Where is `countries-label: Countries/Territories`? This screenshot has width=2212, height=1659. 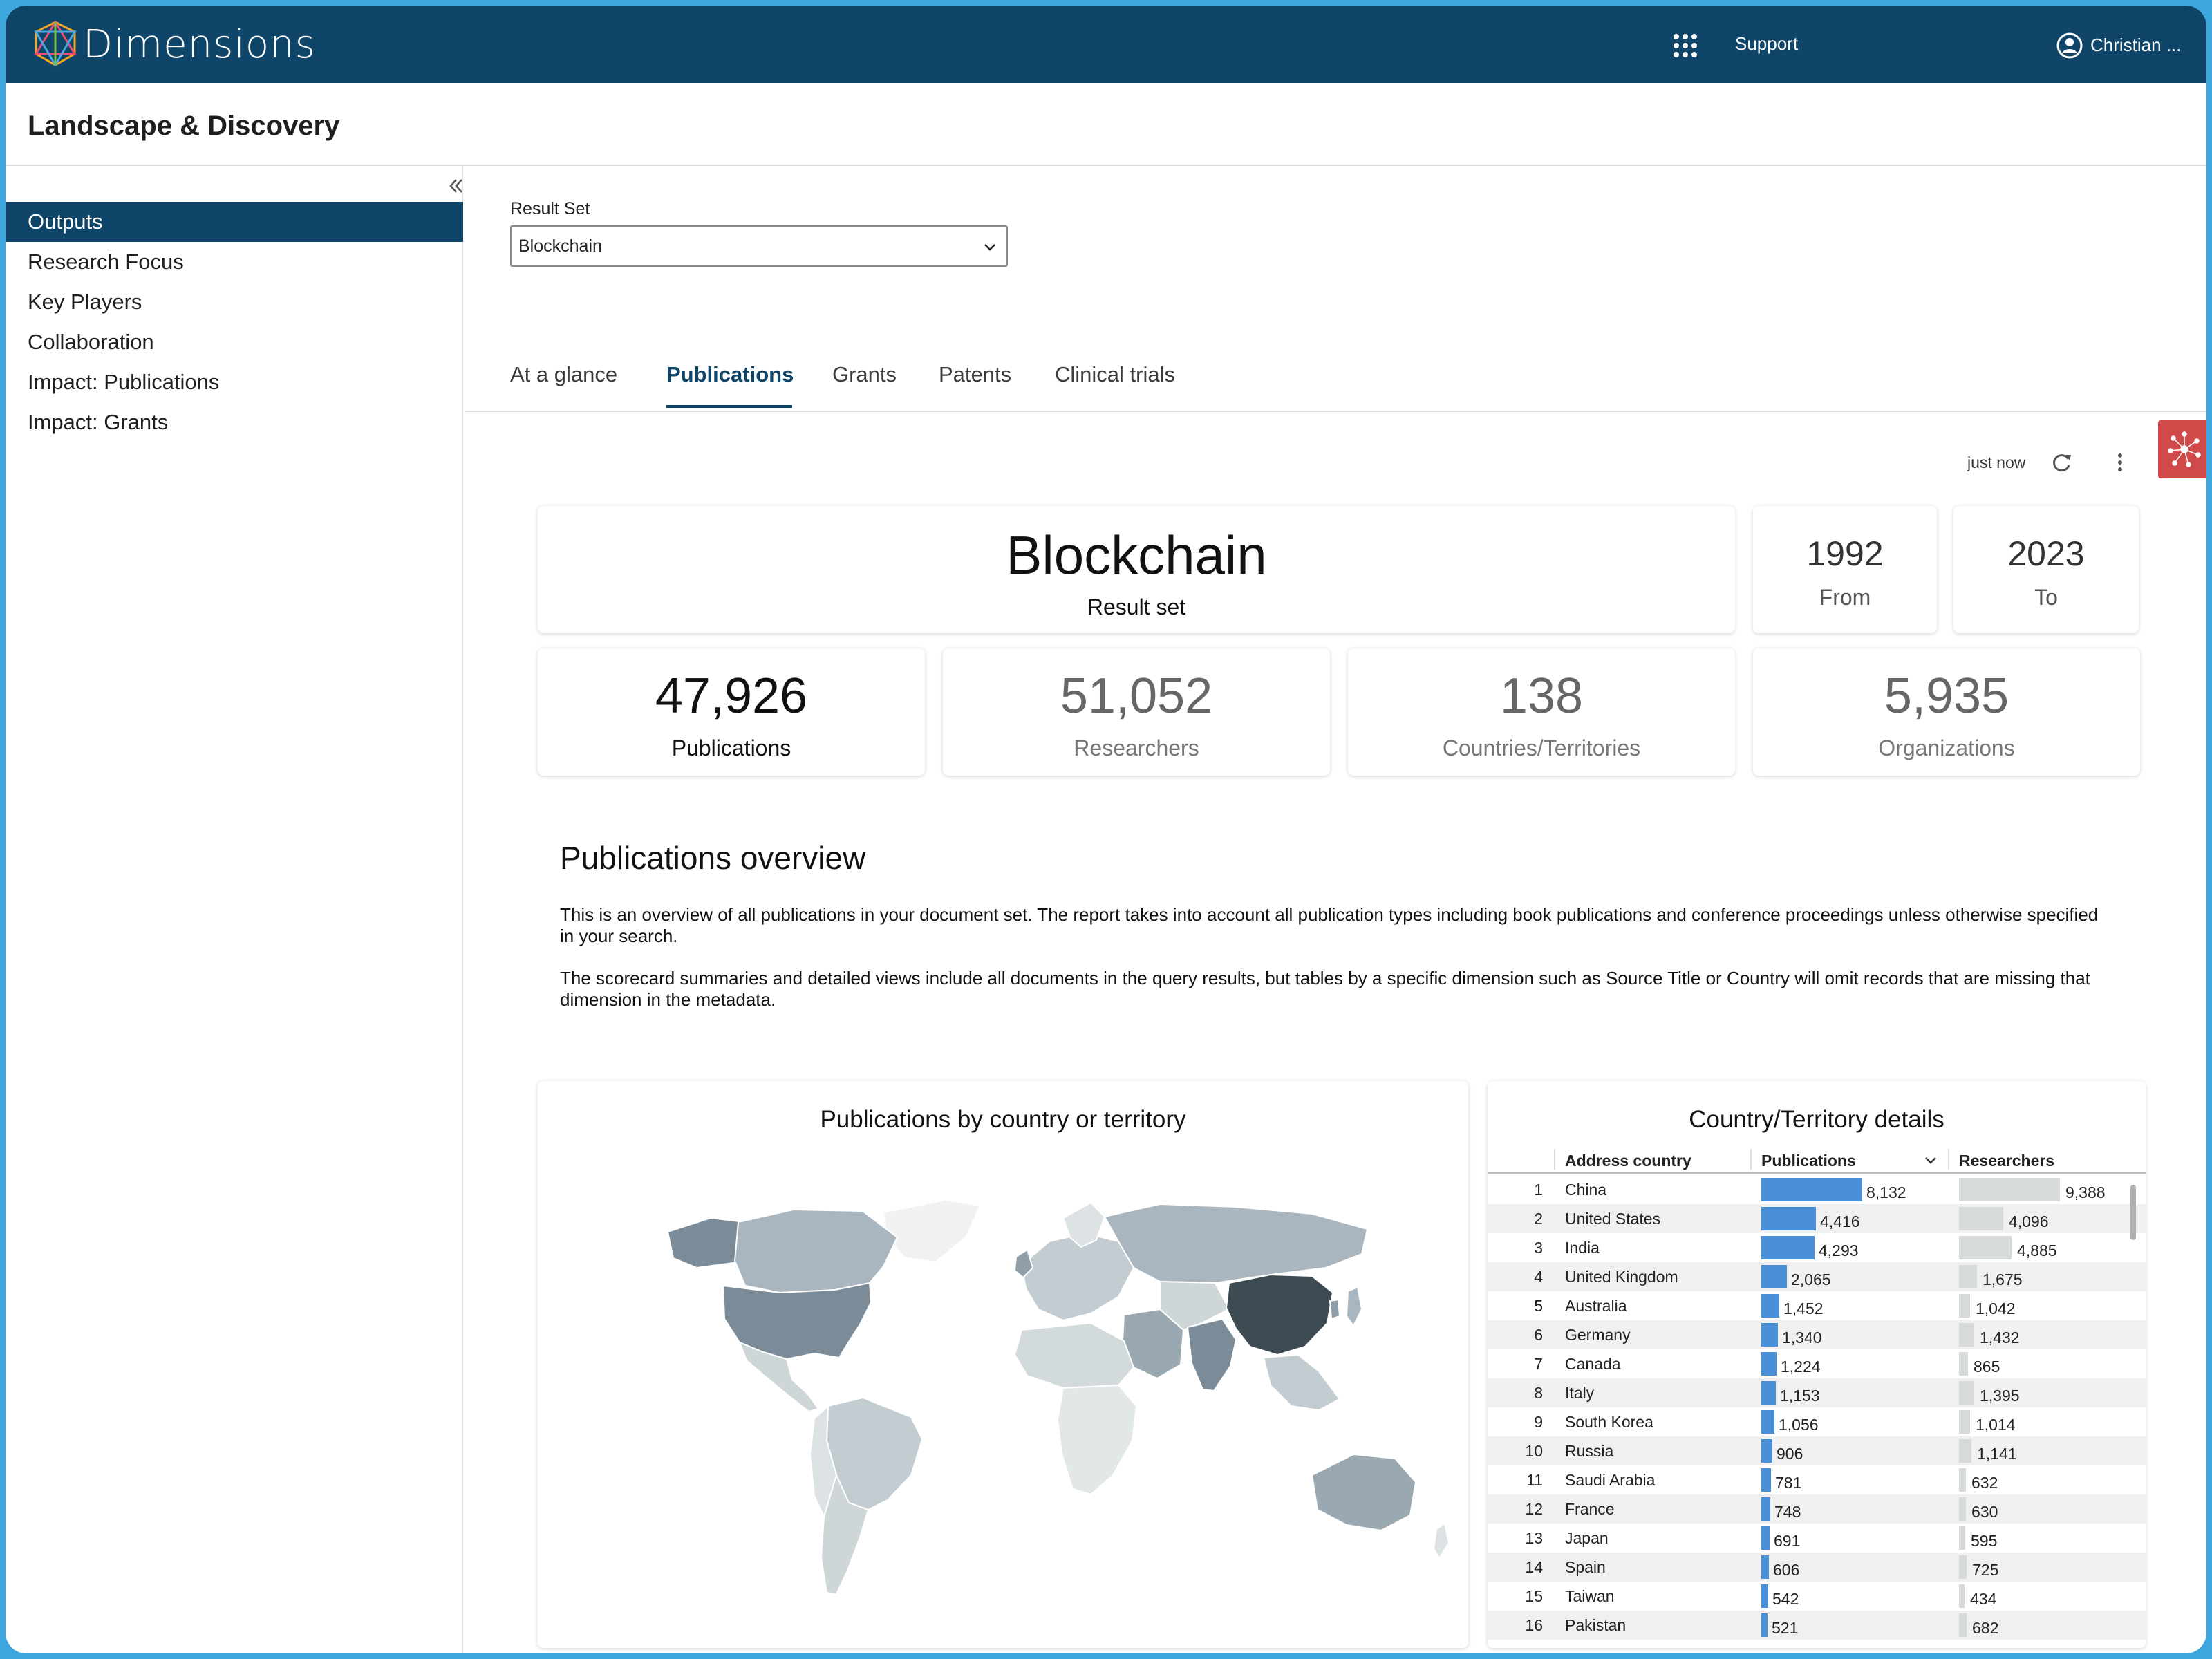
countries-label: Countries/Territories is located at coordinates (1541, 747).